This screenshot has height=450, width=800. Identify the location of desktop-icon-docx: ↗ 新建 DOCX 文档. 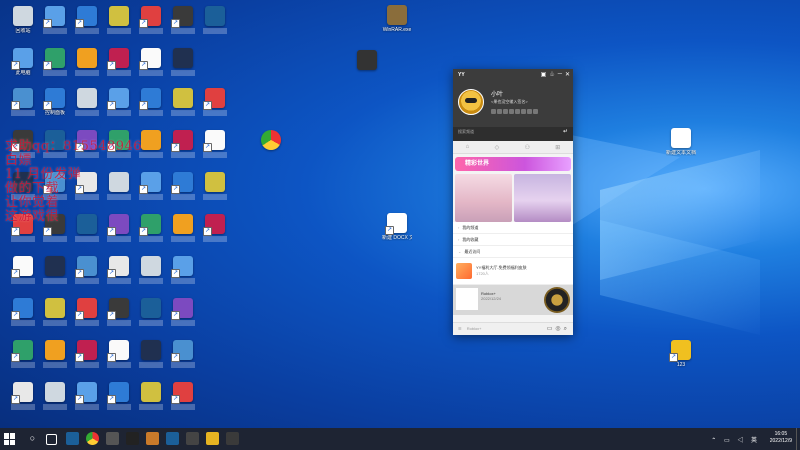
(397, 227).